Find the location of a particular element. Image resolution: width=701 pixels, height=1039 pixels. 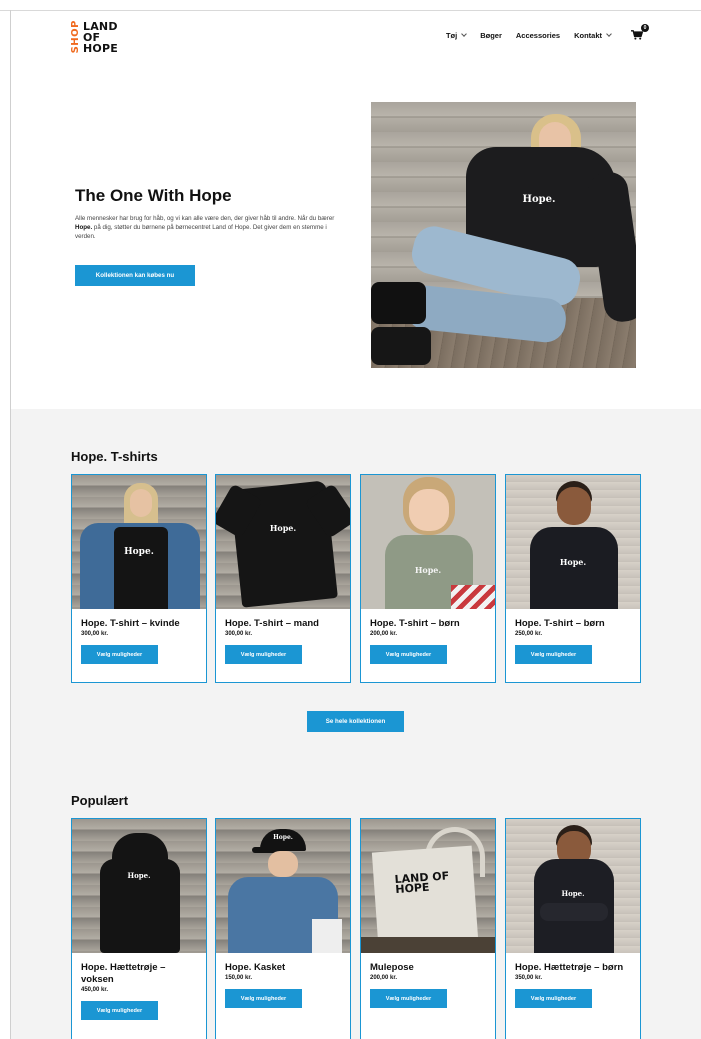

striped-cloth is located at coordinates (473, 597).